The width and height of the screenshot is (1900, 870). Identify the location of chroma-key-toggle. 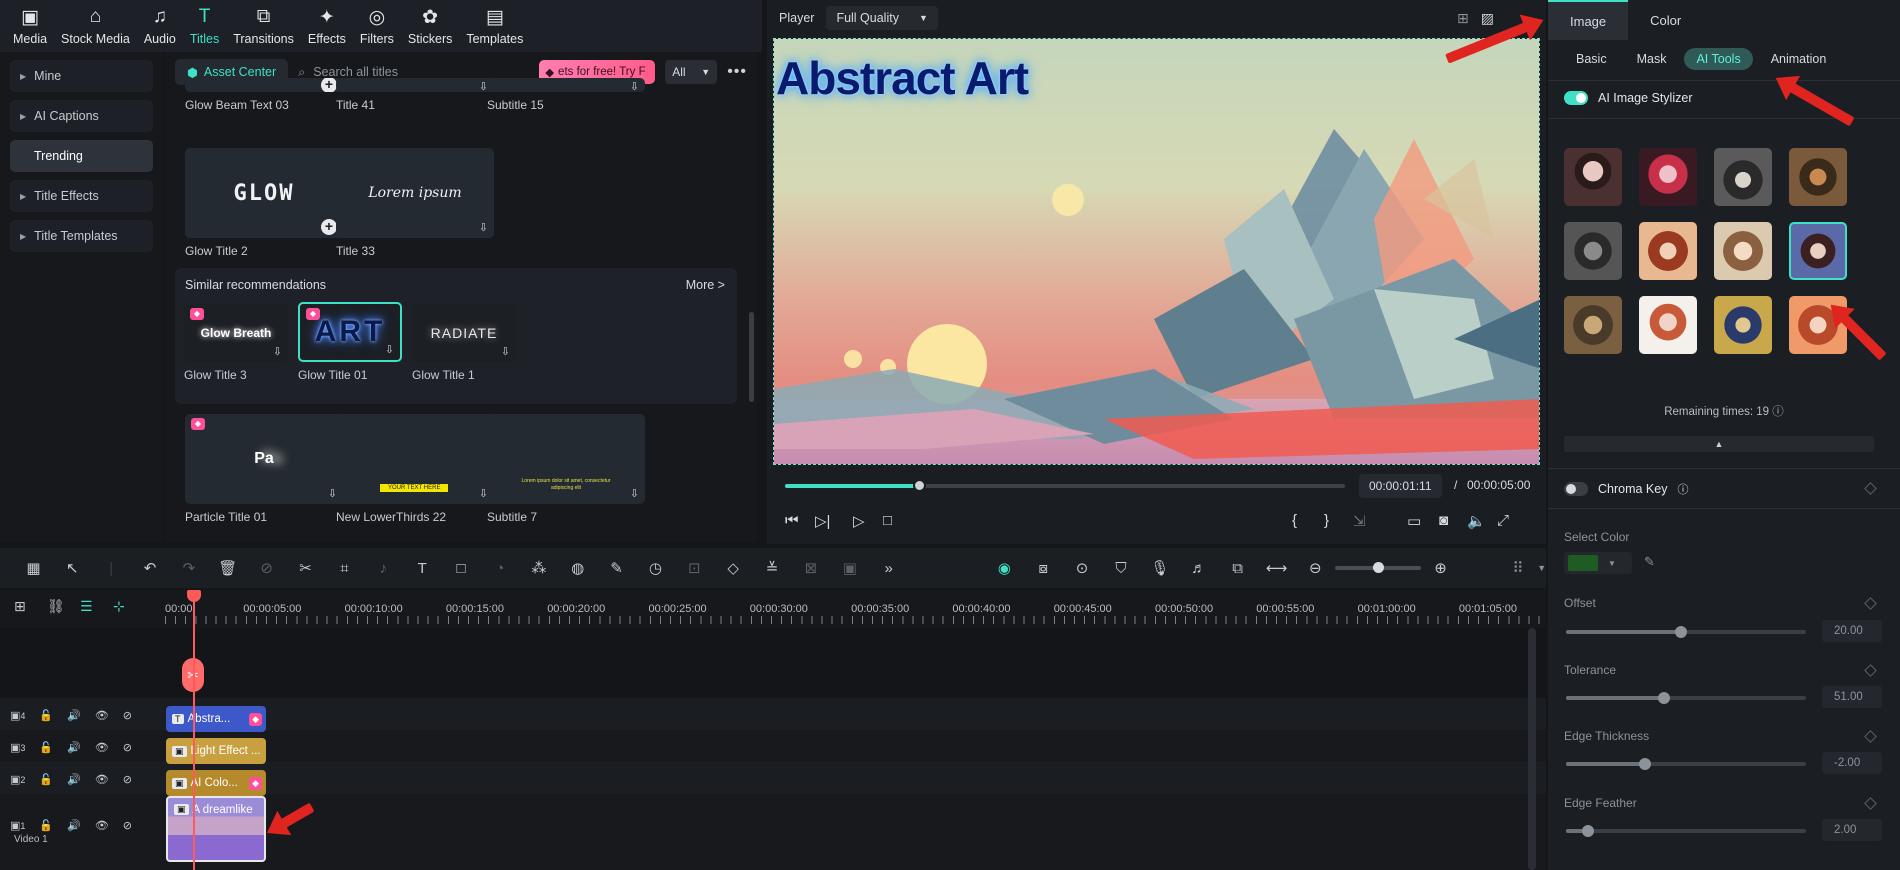
(1576, 489).